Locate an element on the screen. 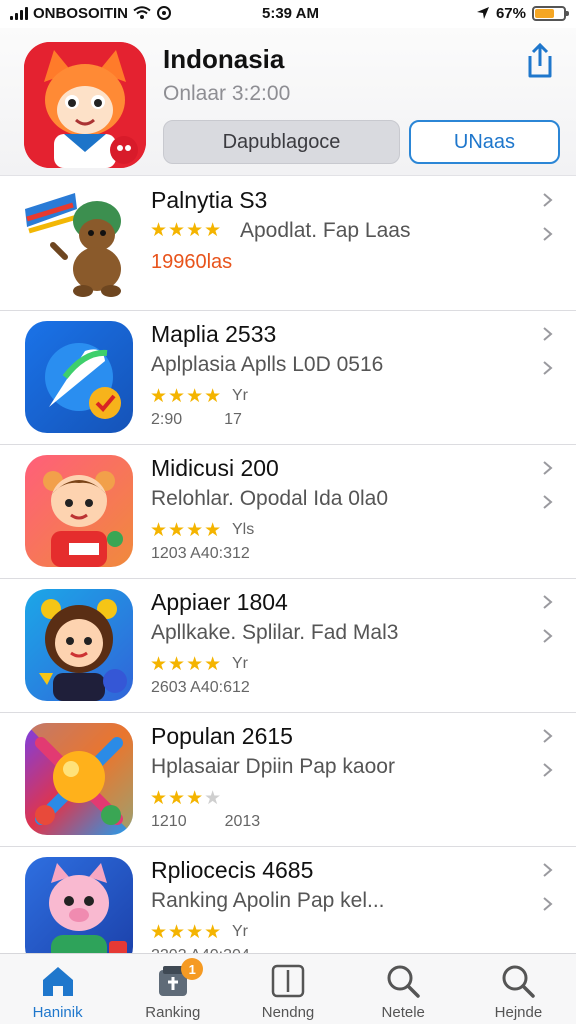 The height and width of the screenshot is (1024, 576). star-half-icon: ★ is located at coordinates (213, 798).